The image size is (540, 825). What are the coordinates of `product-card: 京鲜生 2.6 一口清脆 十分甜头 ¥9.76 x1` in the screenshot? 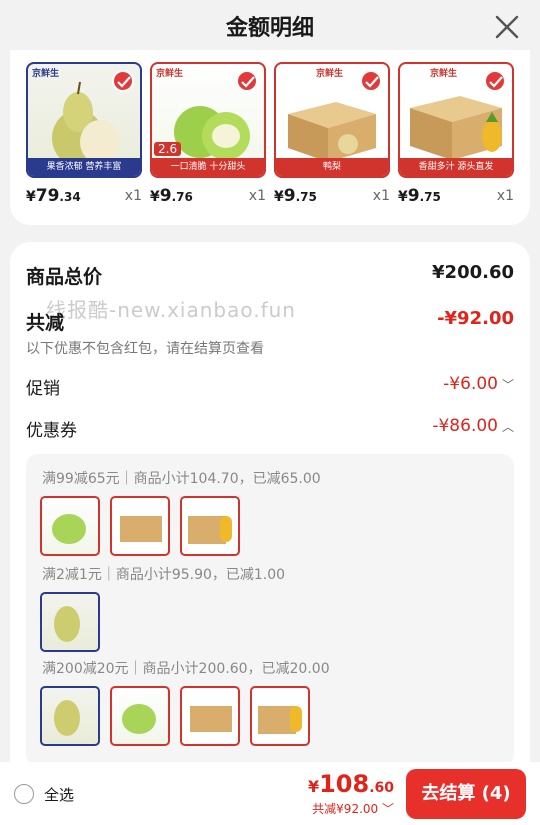 It's located at (208, 134).